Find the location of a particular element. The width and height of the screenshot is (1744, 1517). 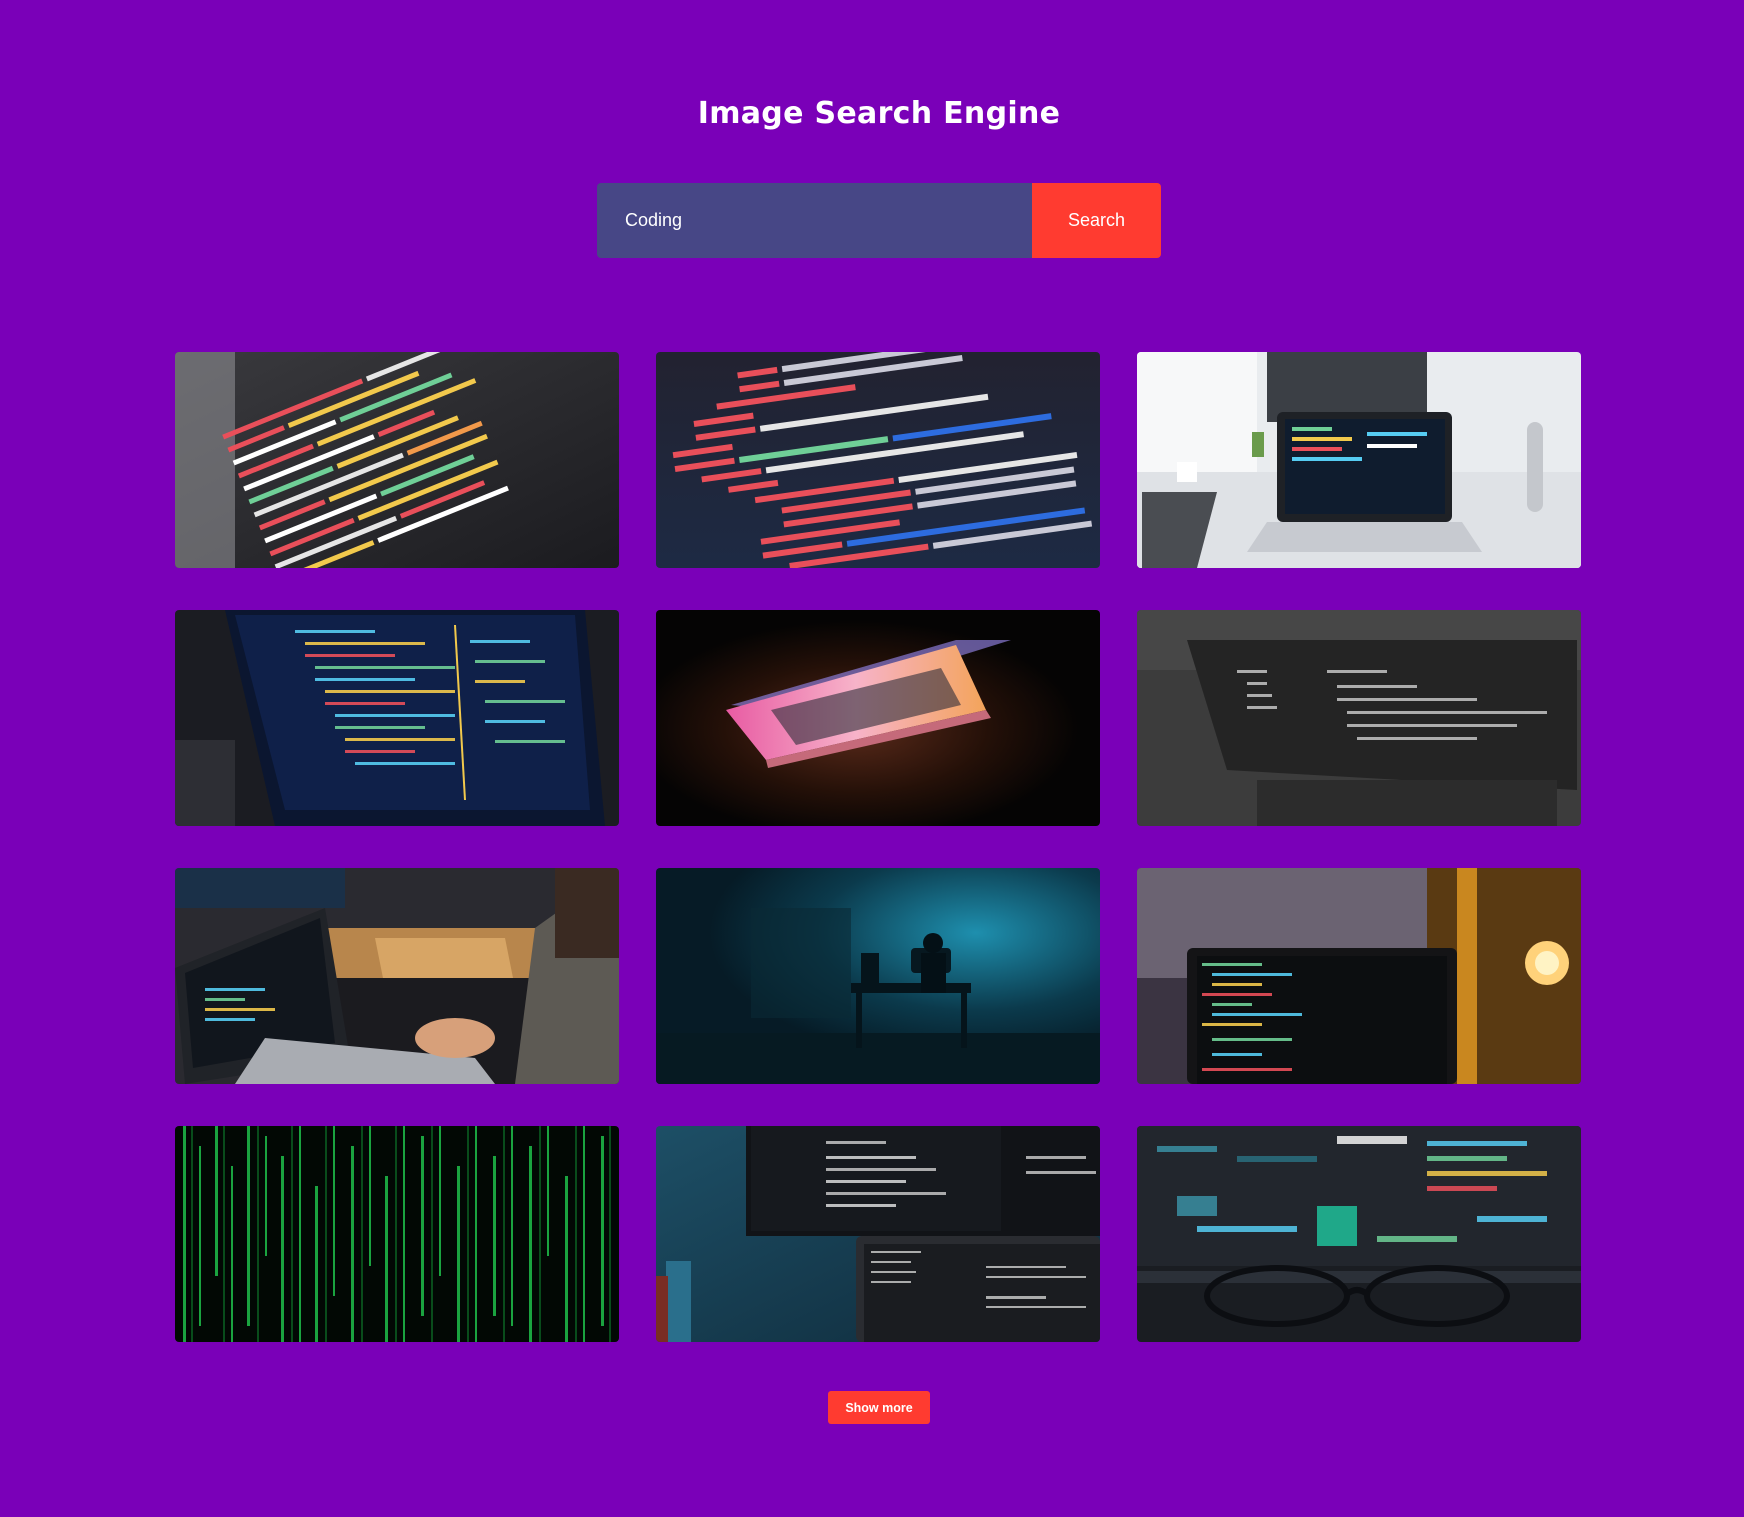

glasses-monitor-image is located at coordinates (1359, 1234).